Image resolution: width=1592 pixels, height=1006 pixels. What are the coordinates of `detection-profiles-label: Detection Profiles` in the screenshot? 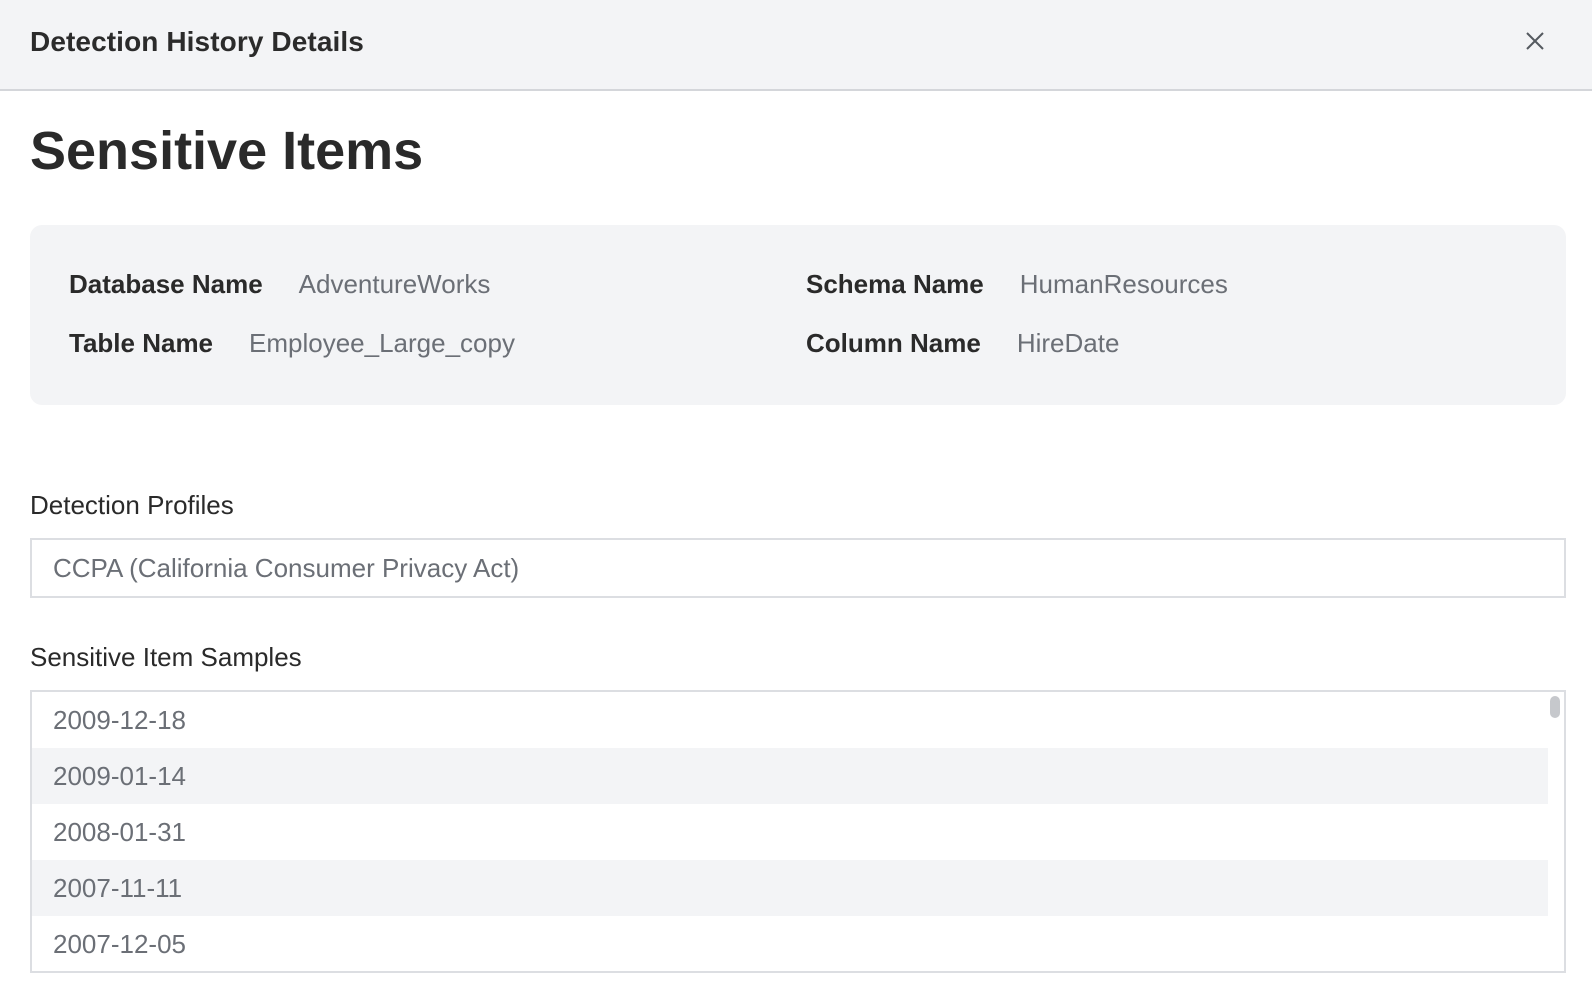 It's located at (132, 505).